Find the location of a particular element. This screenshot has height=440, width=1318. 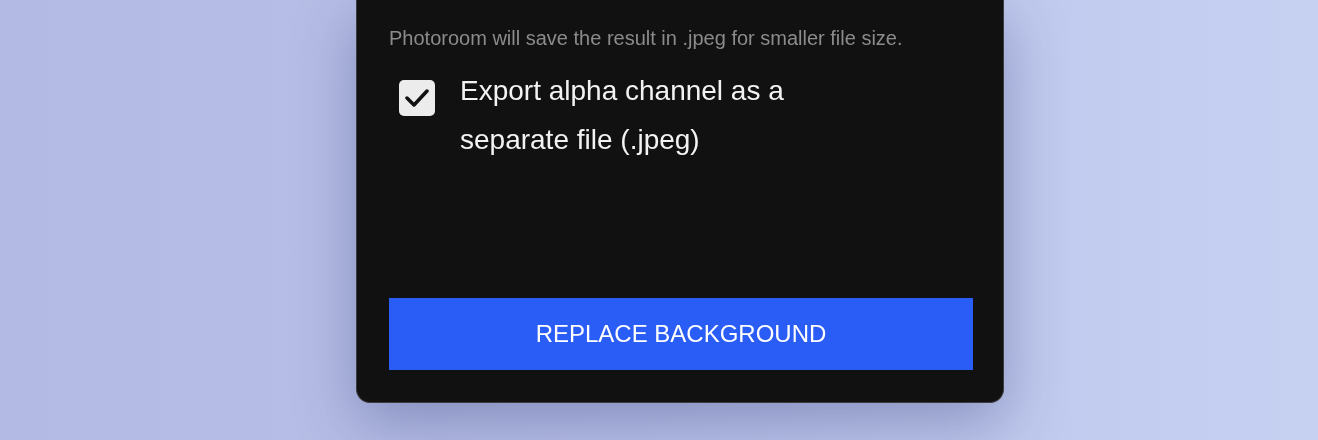

alpha-checkbox is located at coordinates (417, 98).